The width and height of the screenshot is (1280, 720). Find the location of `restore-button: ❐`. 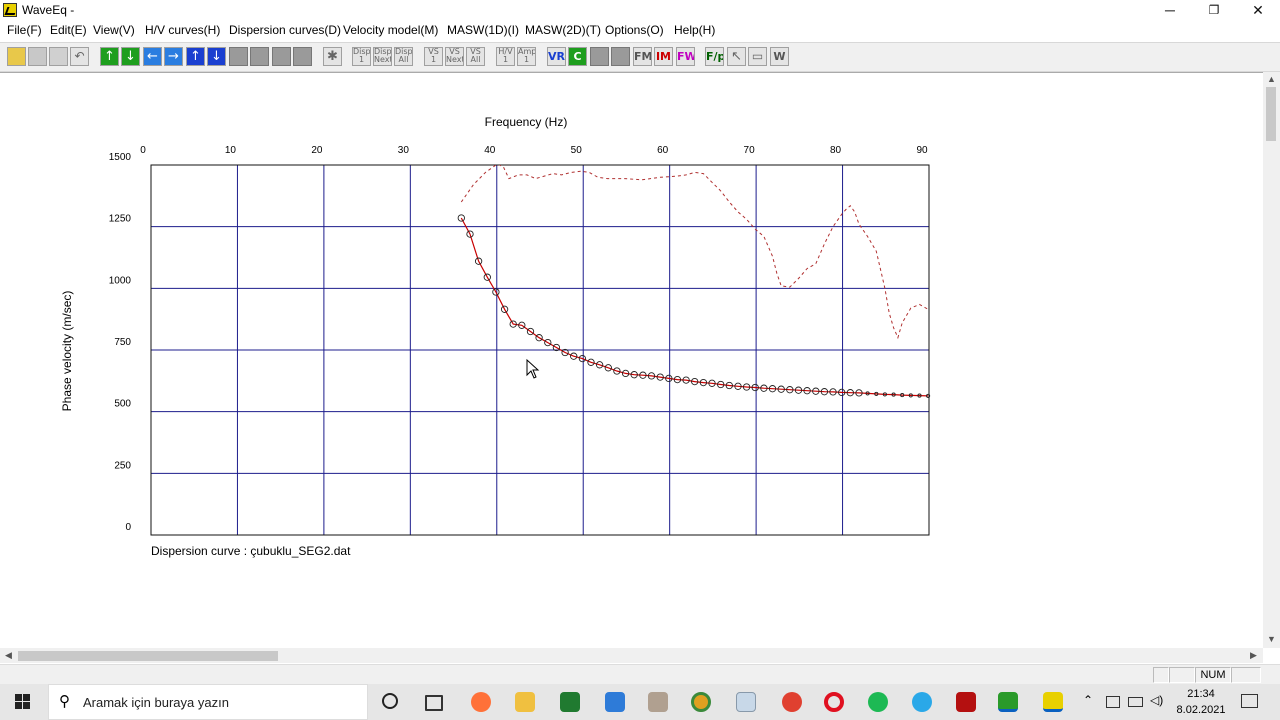

restore-button: ❐ is located at coordinates (1214, 10).